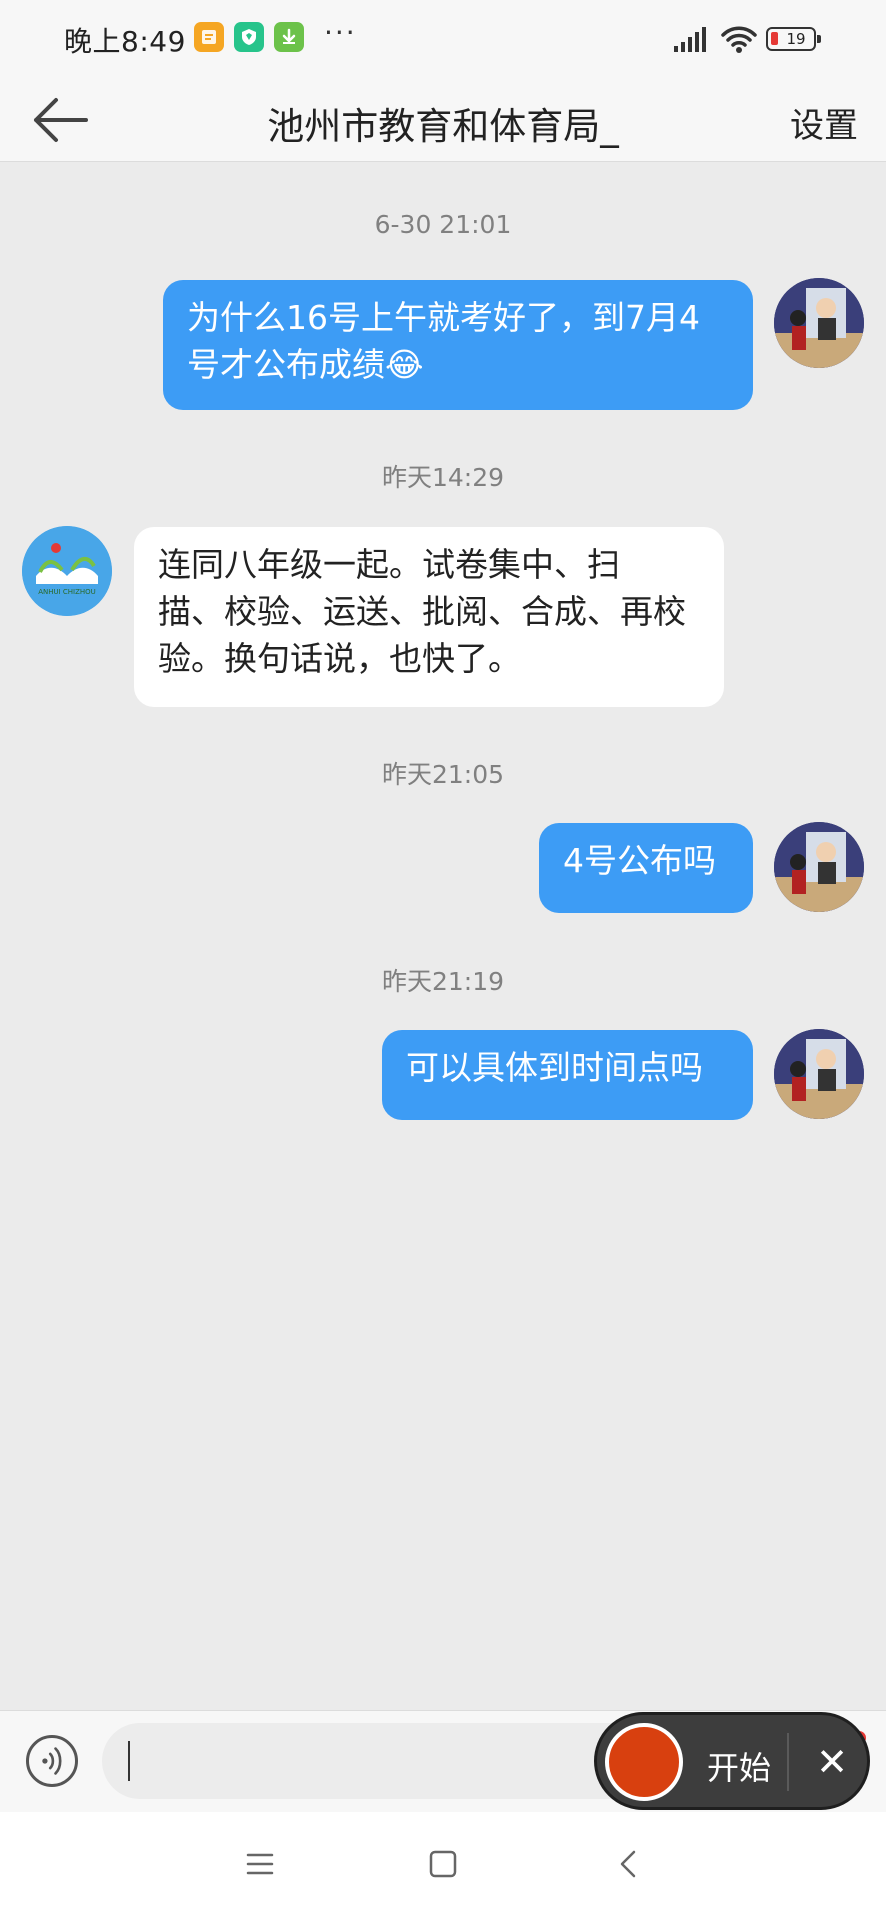  Describe the element at coordinates (389, 564) in the screenshot. I see `message-line: 连同八年级一起。试卷集中、扫` at that location.